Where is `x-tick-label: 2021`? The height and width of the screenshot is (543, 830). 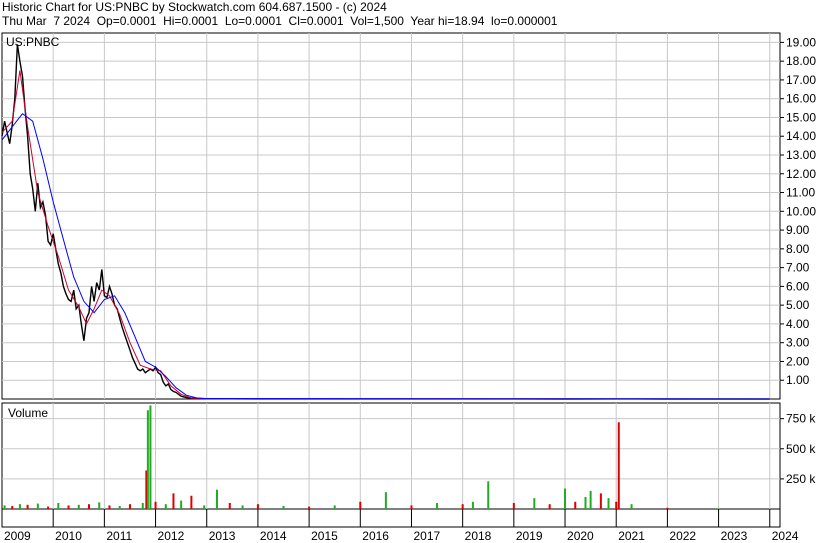 x-tick-label: 2021 is located at coordinates (631, 536).